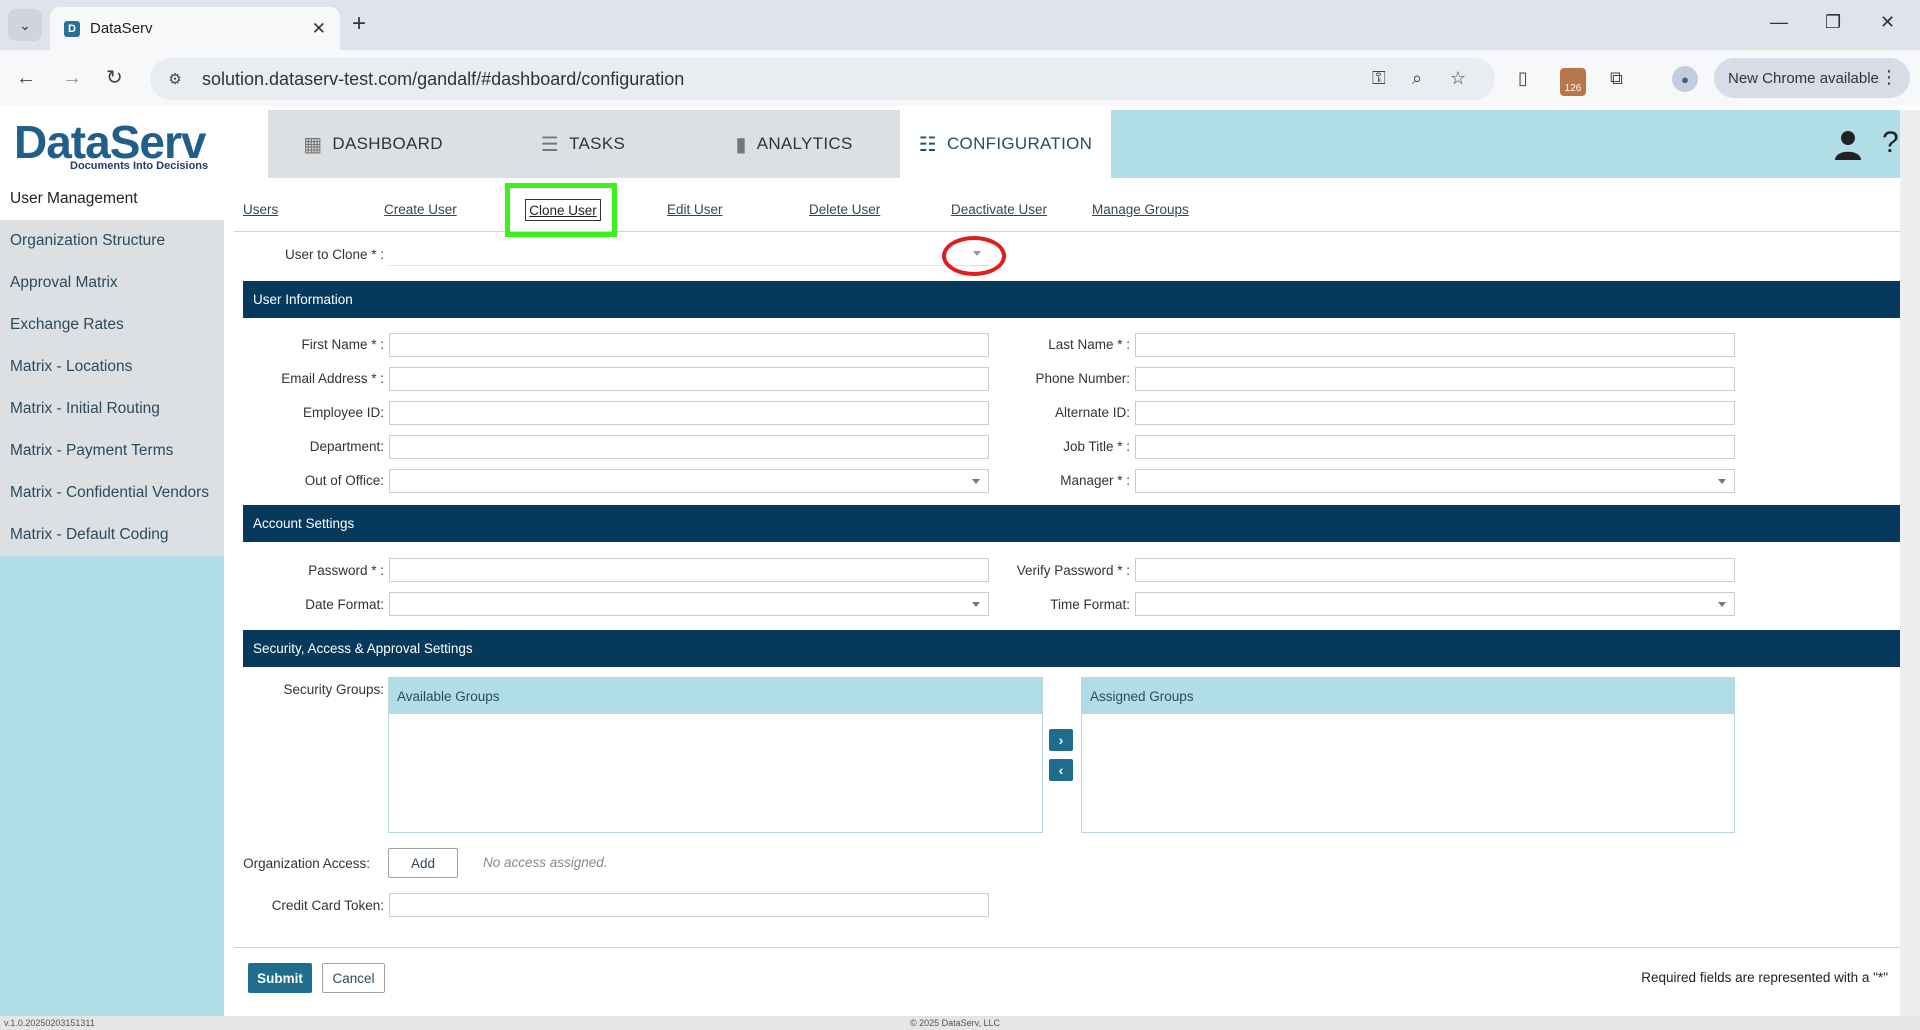  What do you see at coordinates (1408, 755) in the screenshot?
I see `assigned-groups-list: Assigned Groups` at bounding box center [1408, 755].